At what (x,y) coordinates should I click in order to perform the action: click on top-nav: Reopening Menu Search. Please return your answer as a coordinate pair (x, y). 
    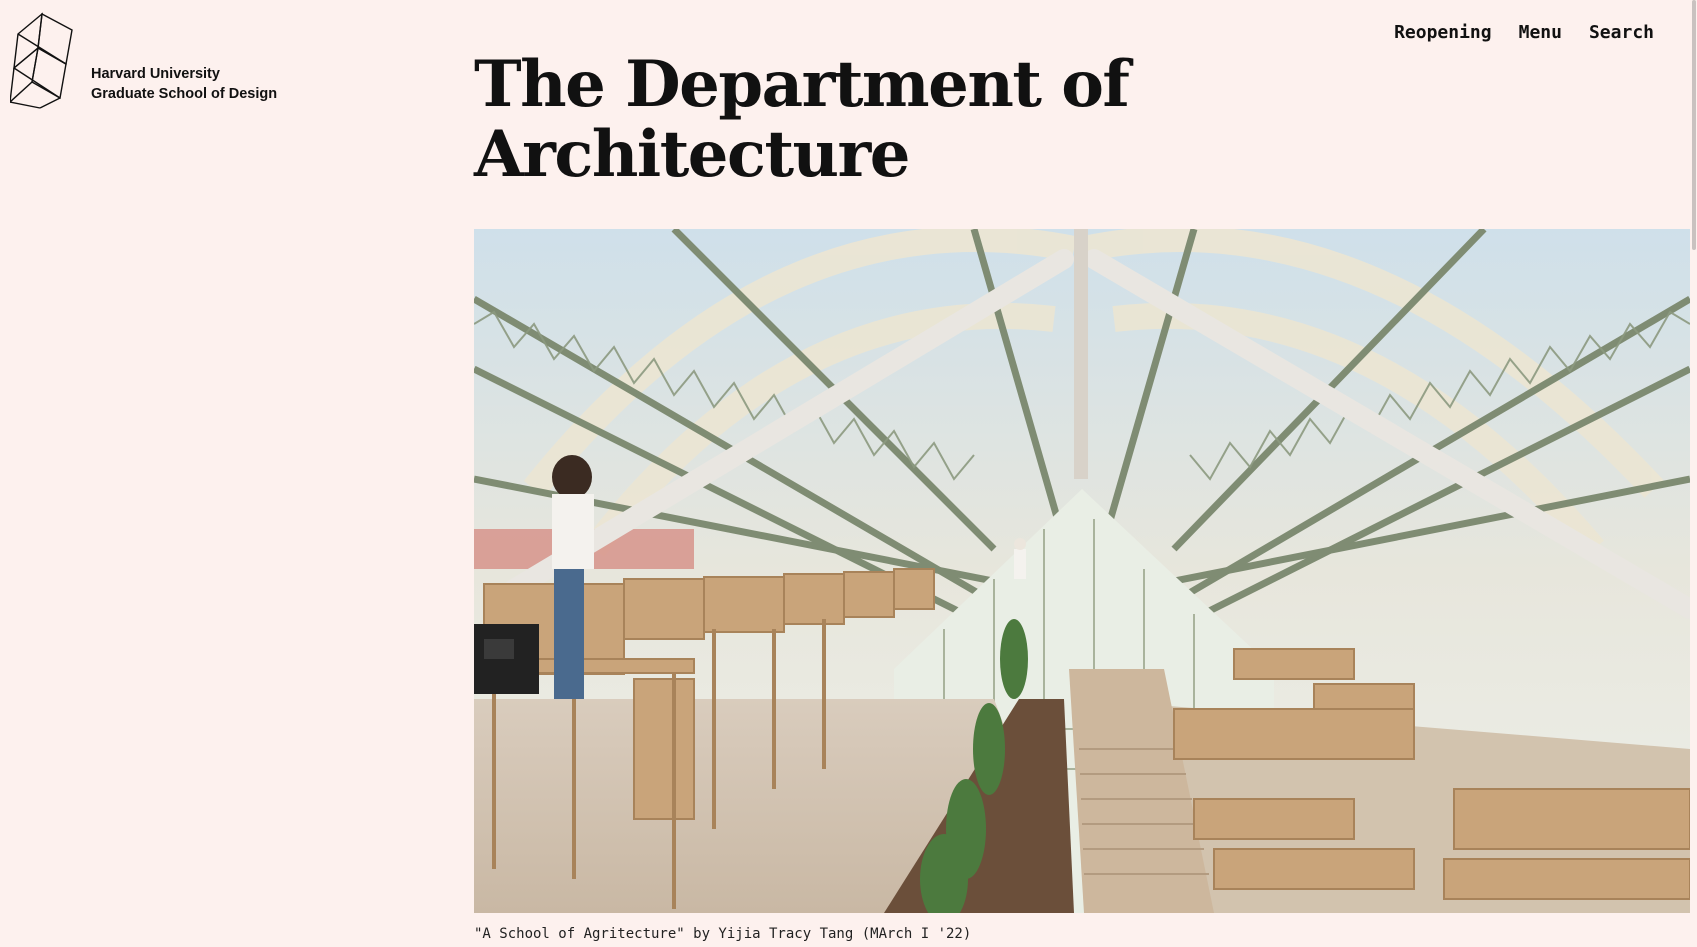
    Looking at the image, I should click on (1524, 32).